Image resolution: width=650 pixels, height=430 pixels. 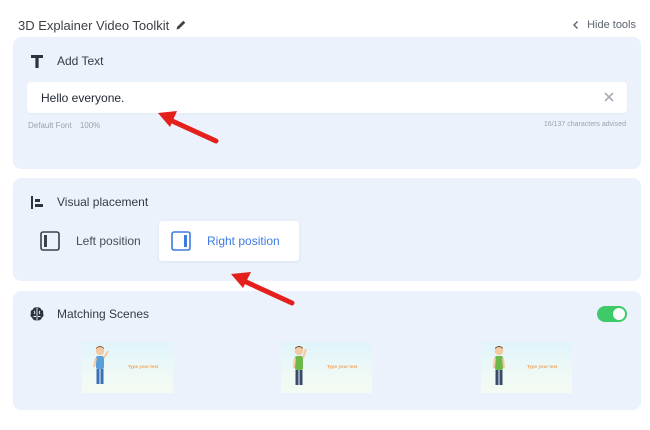 What do you see at coordinates (327, 97) in the screenshot?
I see `text-input: Hello everyone.` at bounding box center [327, 97].